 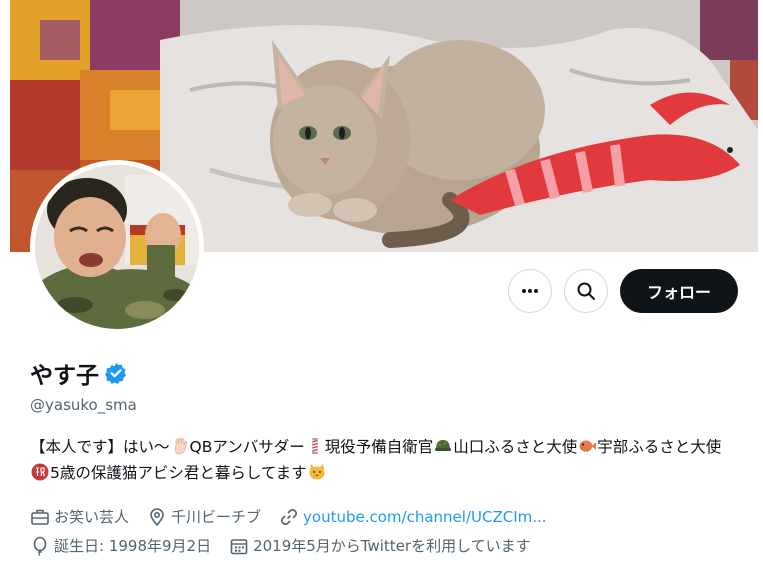 What do you see at coordinates (100, 447) in the screenshot?
I see `bio-text-1: 【本人です】はい〜` at bounding box center [100, 447].